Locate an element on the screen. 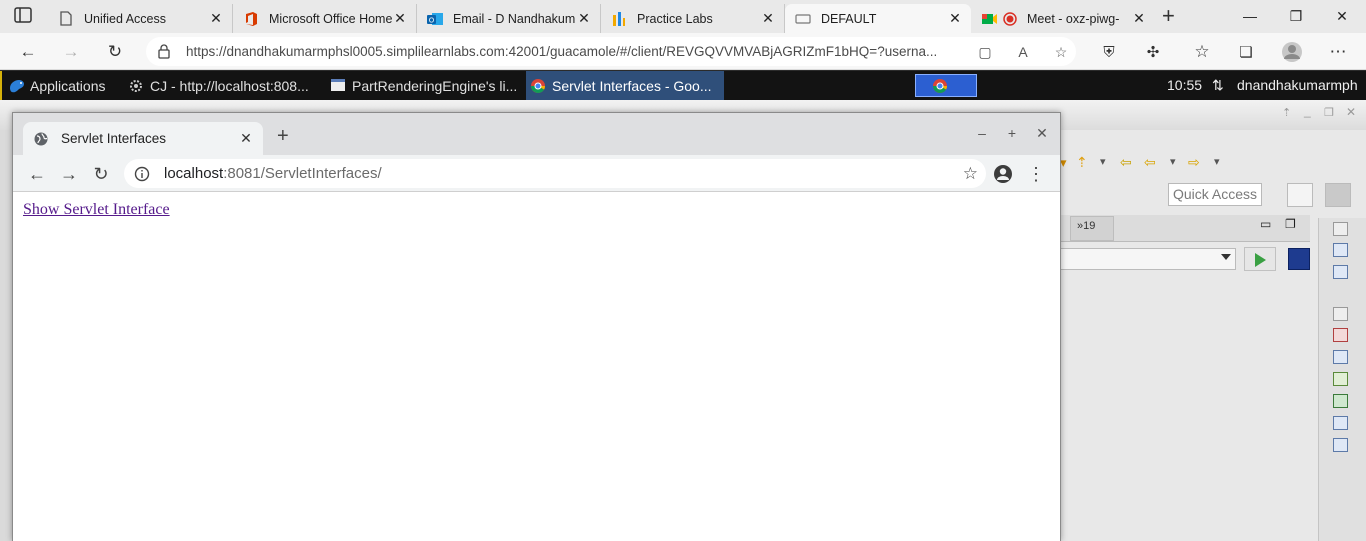 This screenshot has width=1366, height=541. properties-icon is located at coordinates (1340, 357).